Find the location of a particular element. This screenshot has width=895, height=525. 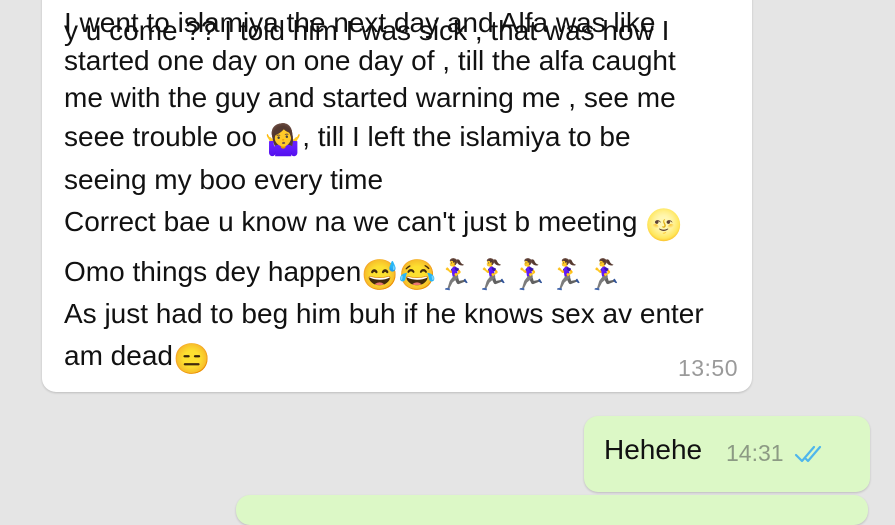

woman-running-emoji-icon: 🏃‍♀️🏃‍♀️🏃‍♀️🏃‍♀️🏃‍♀️ is located at coordinates (529, 275).